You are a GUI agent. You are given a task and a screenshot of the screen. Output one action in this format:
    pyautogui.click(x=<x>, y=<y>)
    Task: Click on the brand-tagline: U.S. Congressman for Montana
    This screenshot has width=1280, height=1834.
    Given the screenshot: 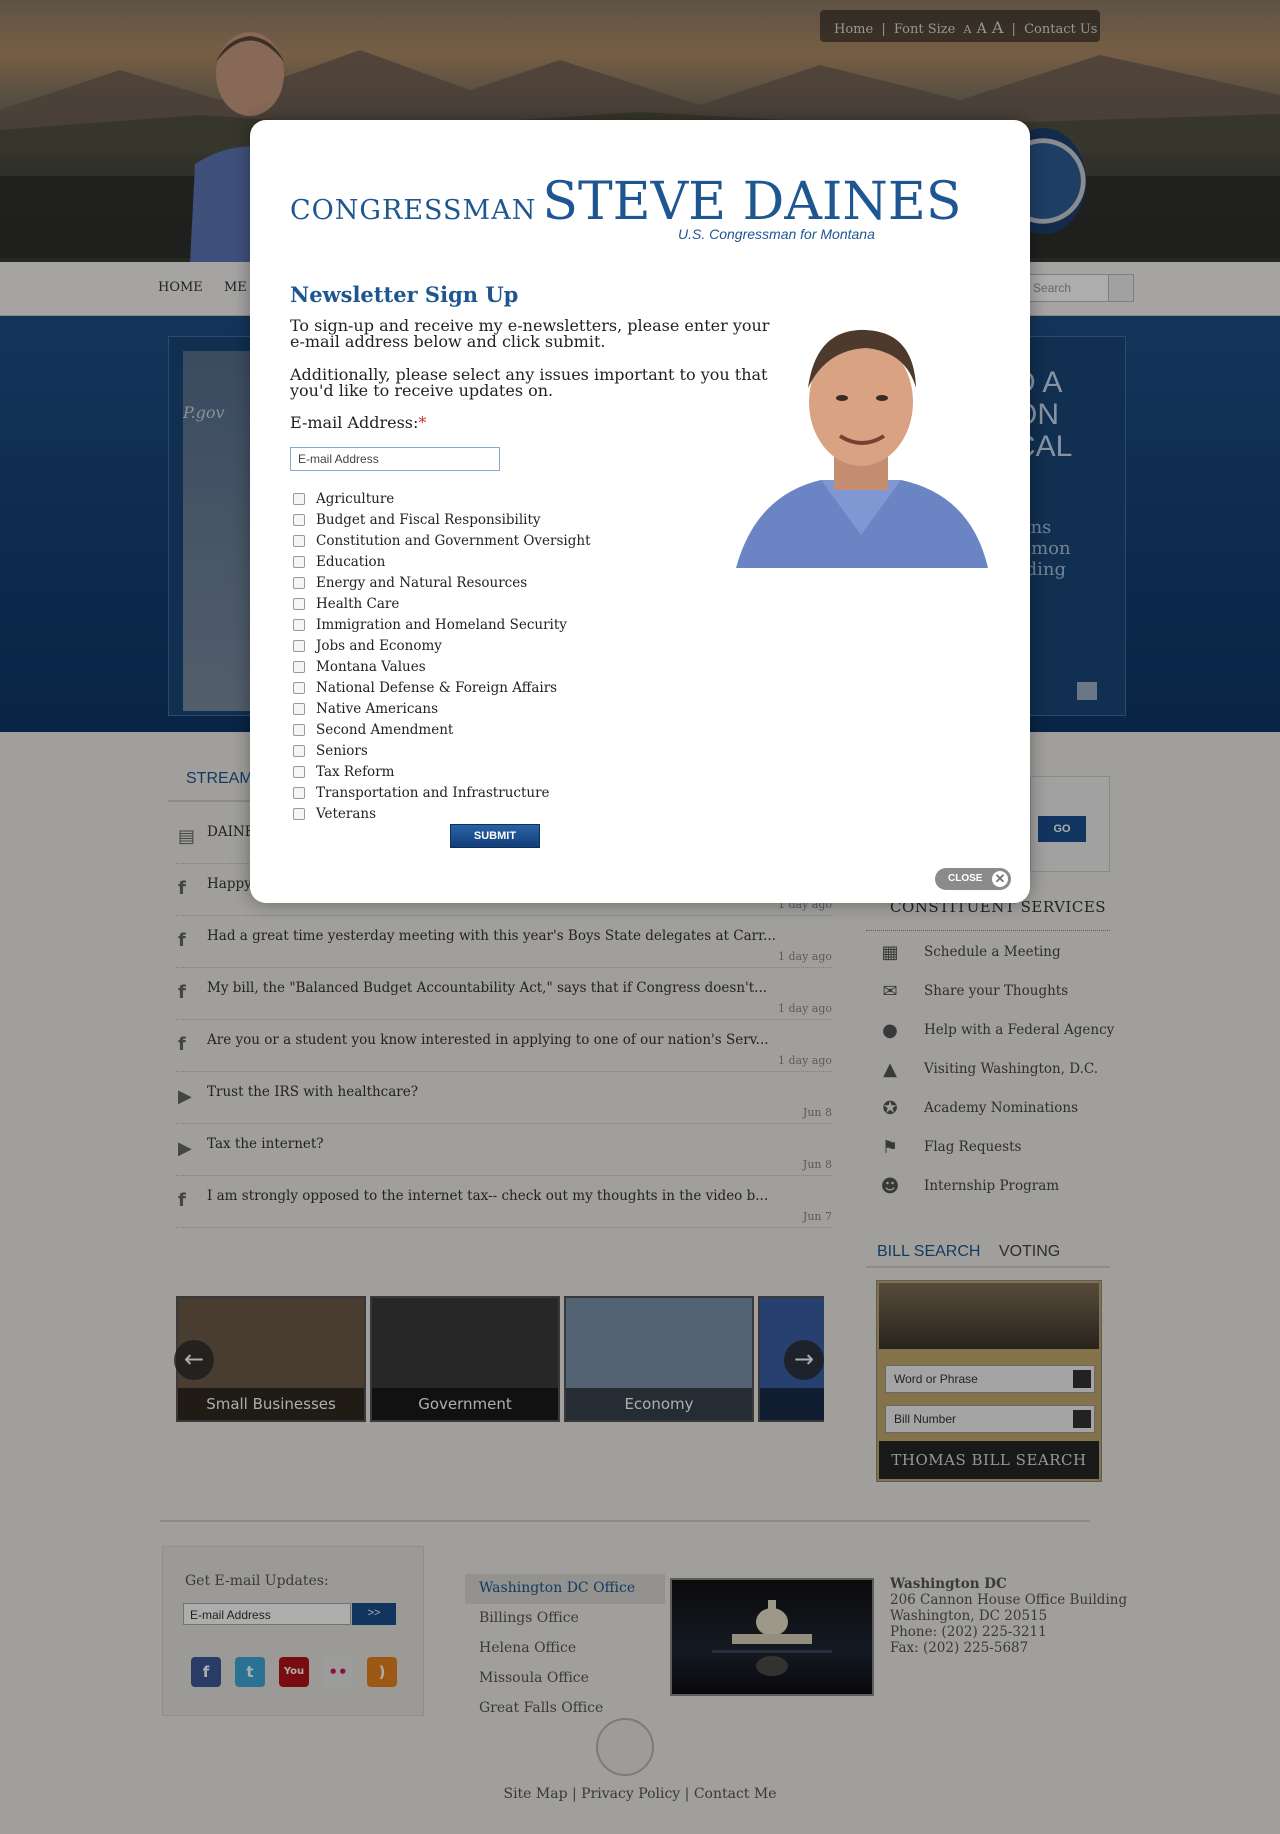 What is the action you would take?
    pyautogui.click(x=776, y=234)
    